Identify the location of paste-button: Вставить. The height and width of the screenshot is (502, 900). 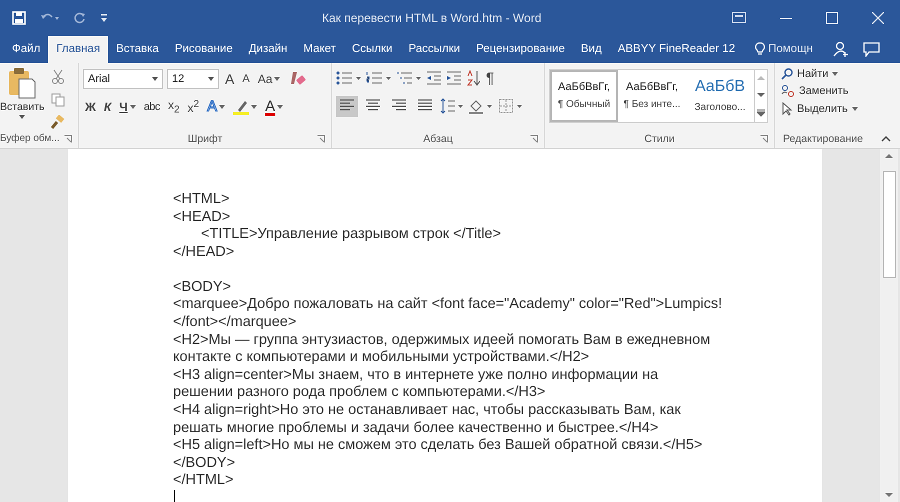
(22, 98).